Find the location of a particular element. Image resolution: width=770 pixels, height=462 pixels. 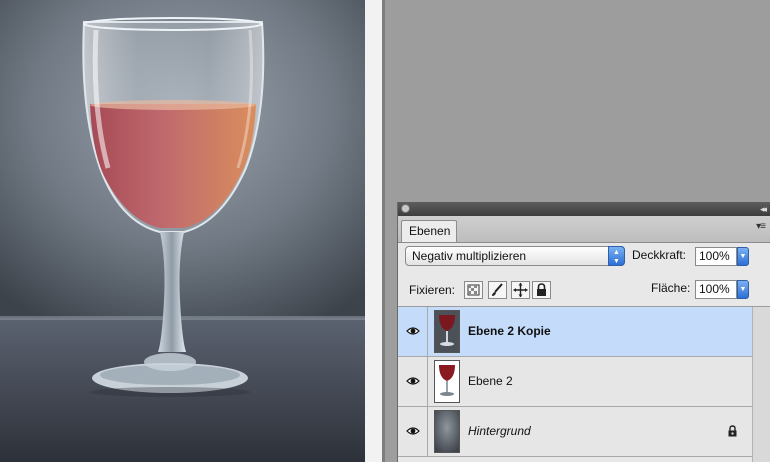

lock-transparent-icon is located at coordinates (473, 290).